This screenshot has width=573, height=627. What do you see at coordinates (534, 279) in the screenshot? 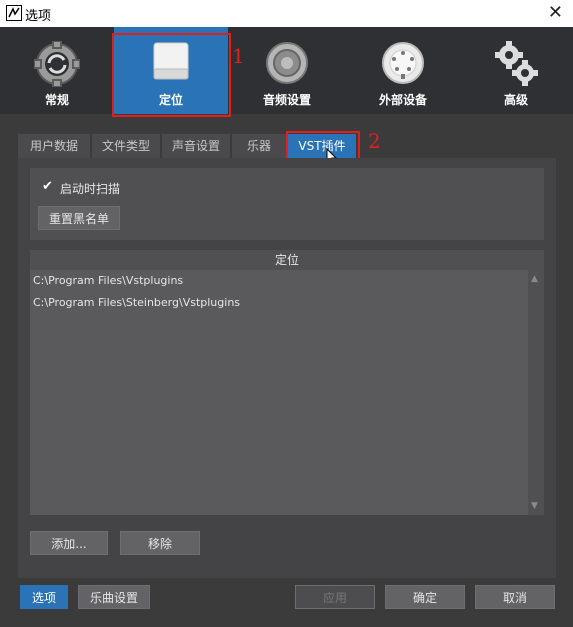
I see `scroll-up-icon: ▲` at bounding box center [534, 279].